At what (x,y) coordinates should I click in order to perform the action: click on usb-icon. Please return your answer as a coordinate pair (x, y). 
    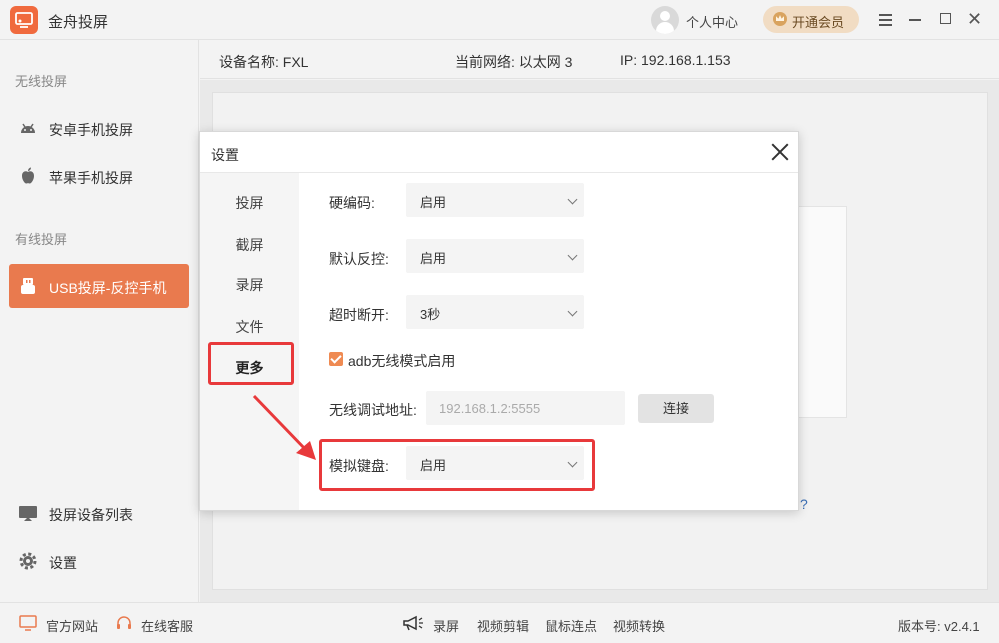
    Looking at the image, I should click on (28, 286).